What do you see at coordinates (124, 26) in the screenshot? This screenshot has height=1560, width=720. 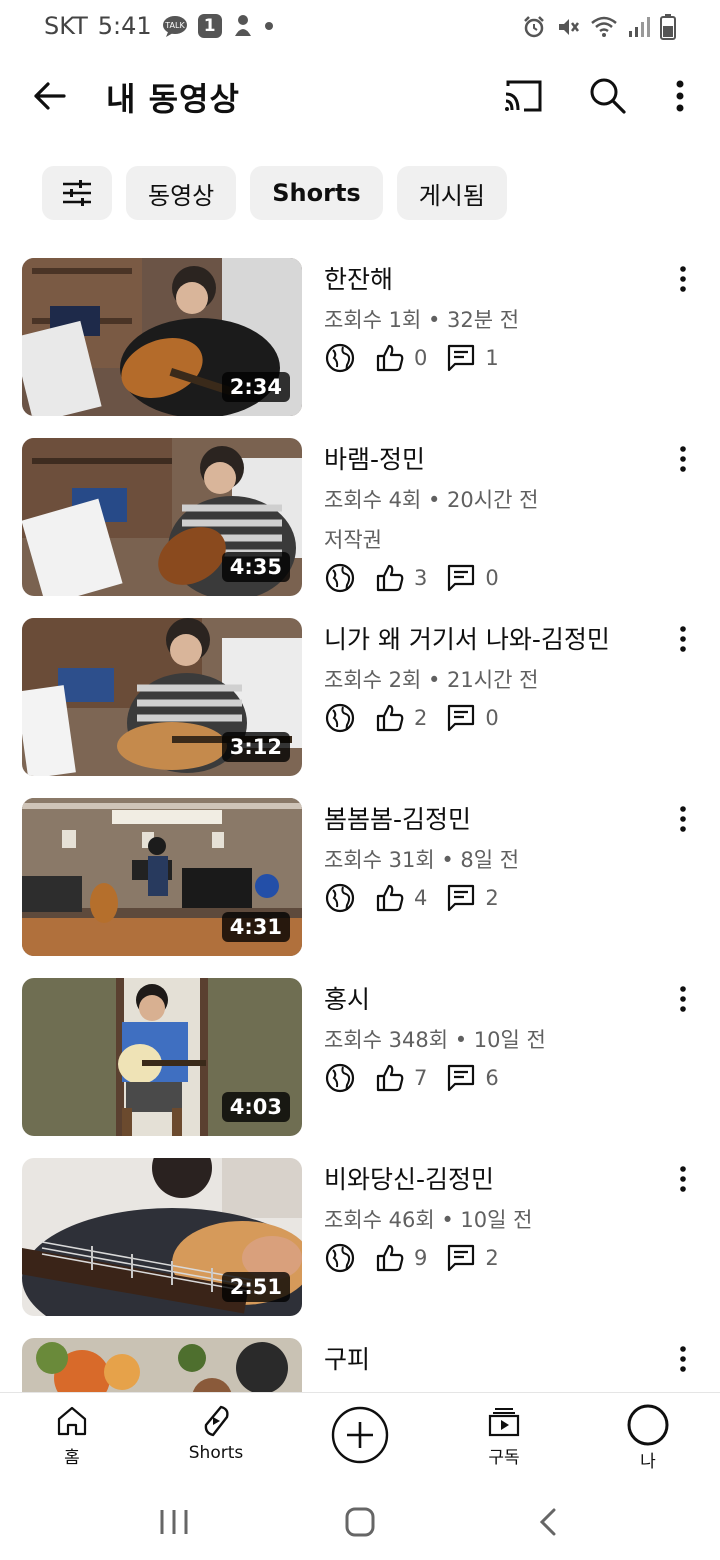 I see `clock: 5:41` at bounding box center [124, 26].